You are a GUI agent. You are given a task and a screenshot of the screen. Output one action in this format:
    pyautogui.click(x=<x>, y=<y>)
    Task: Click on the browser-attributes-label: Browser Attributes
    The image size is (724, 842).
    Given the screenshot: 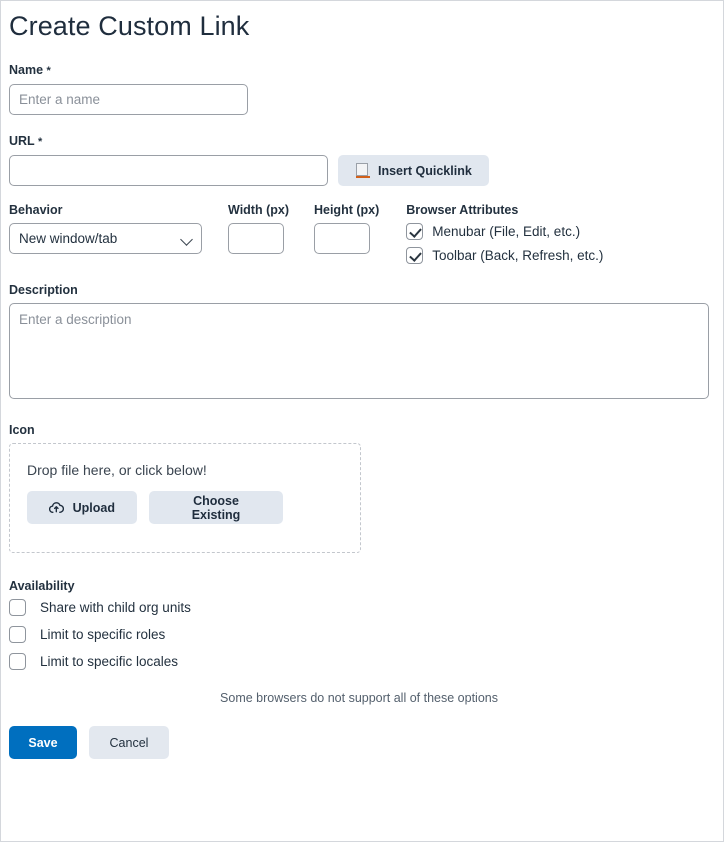 What is the action you would take?
    pyautogui.click(x=462, y=210)
    